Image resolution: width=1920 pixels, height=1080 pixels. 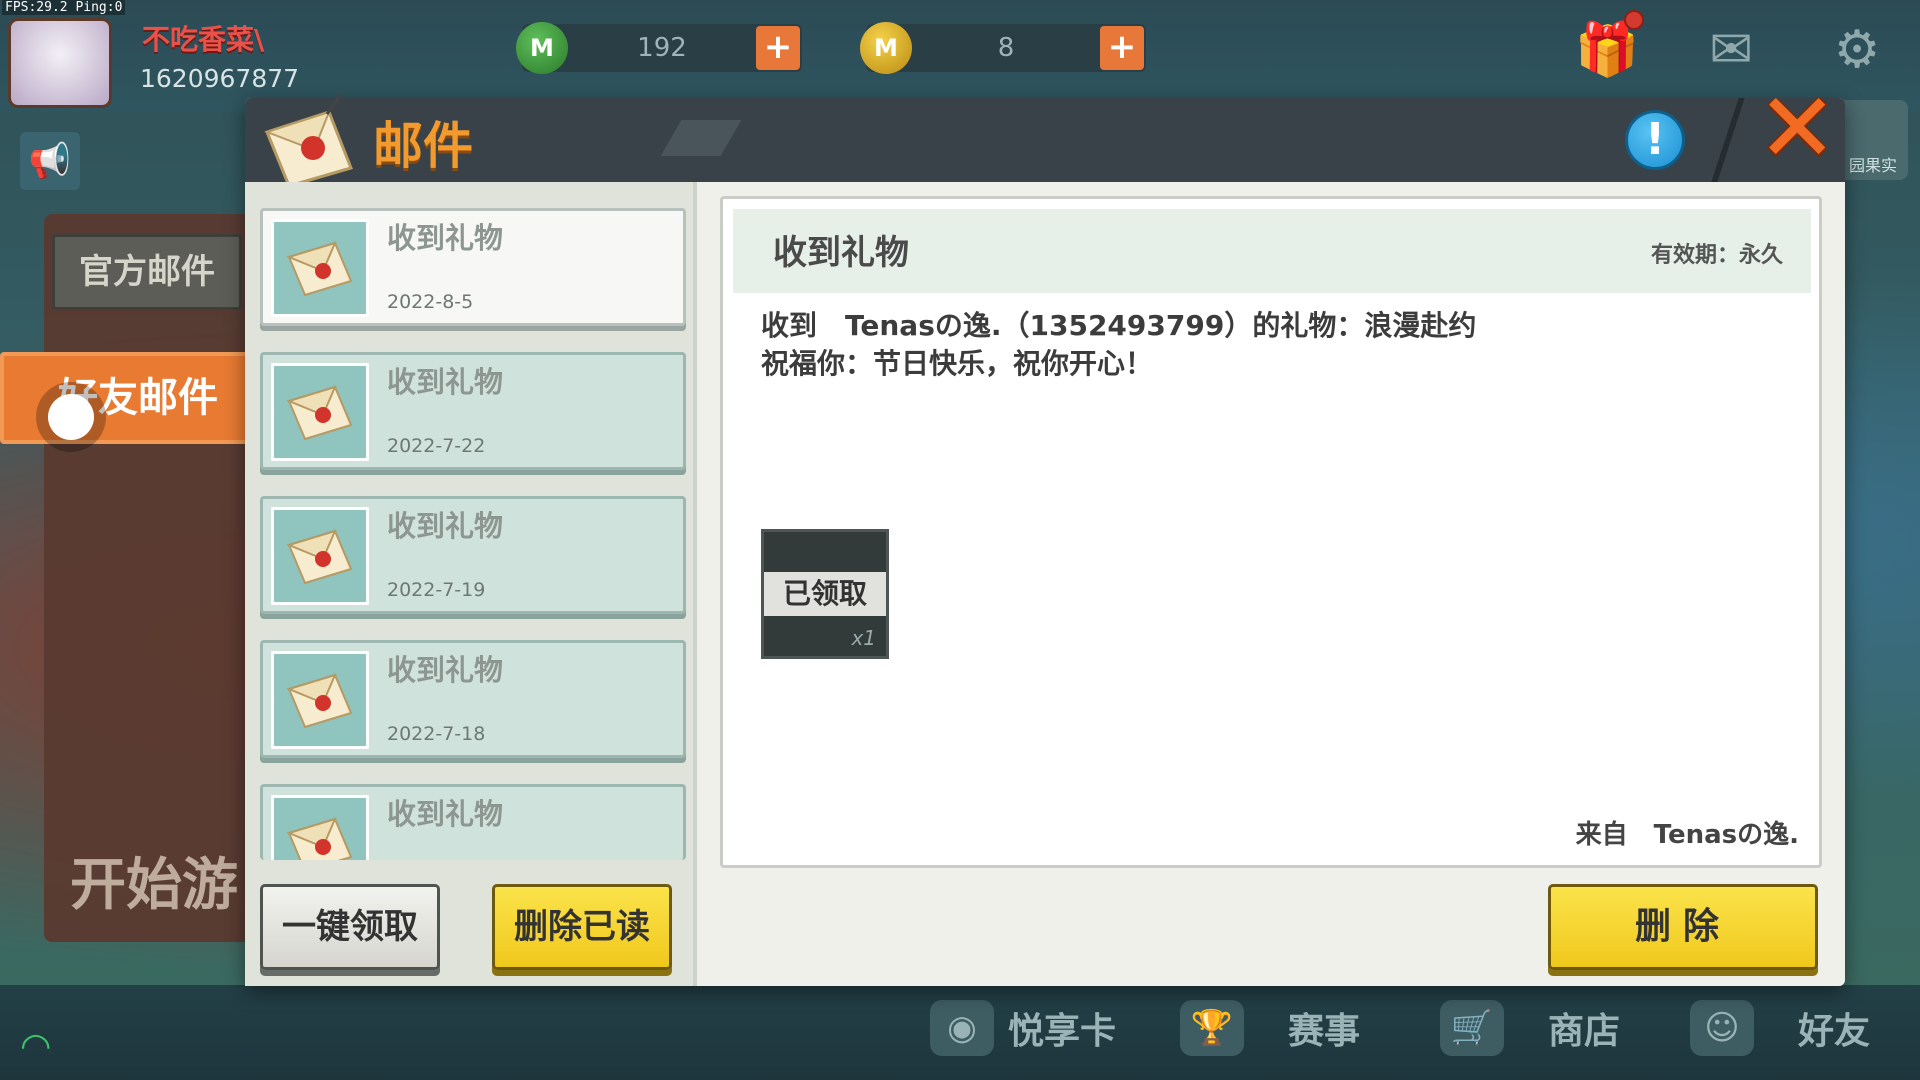 What do you see at coordinates (962, 1028) in the screenshot?
I see `card-icon: ◉` at bounding box center [962, 1028].